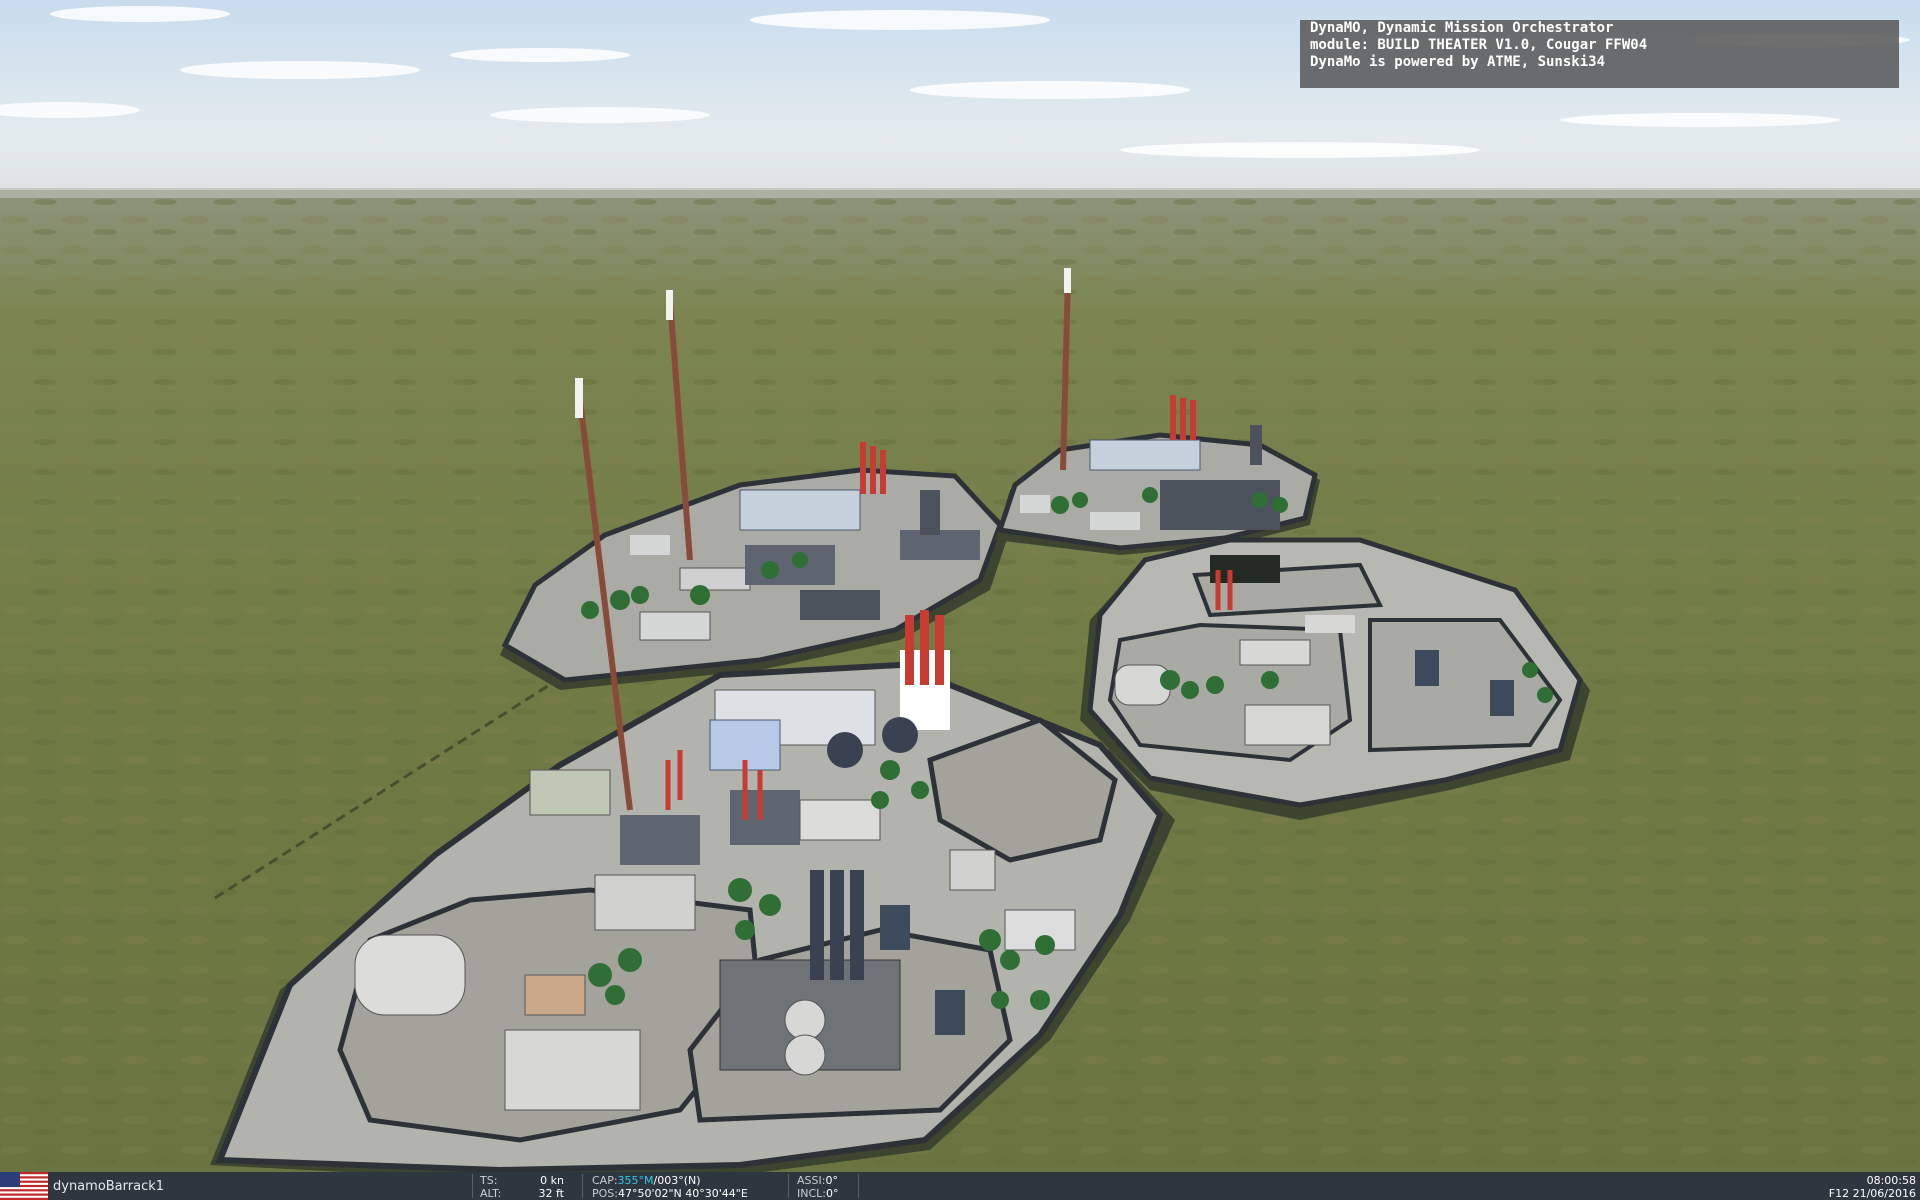 This screenshot has height=1200, width=1920. What do you see at coordinates (677, 1180) in the screenshot?
I see `cap-true-value: /003°(N)` at bounding box center [677, 1180].